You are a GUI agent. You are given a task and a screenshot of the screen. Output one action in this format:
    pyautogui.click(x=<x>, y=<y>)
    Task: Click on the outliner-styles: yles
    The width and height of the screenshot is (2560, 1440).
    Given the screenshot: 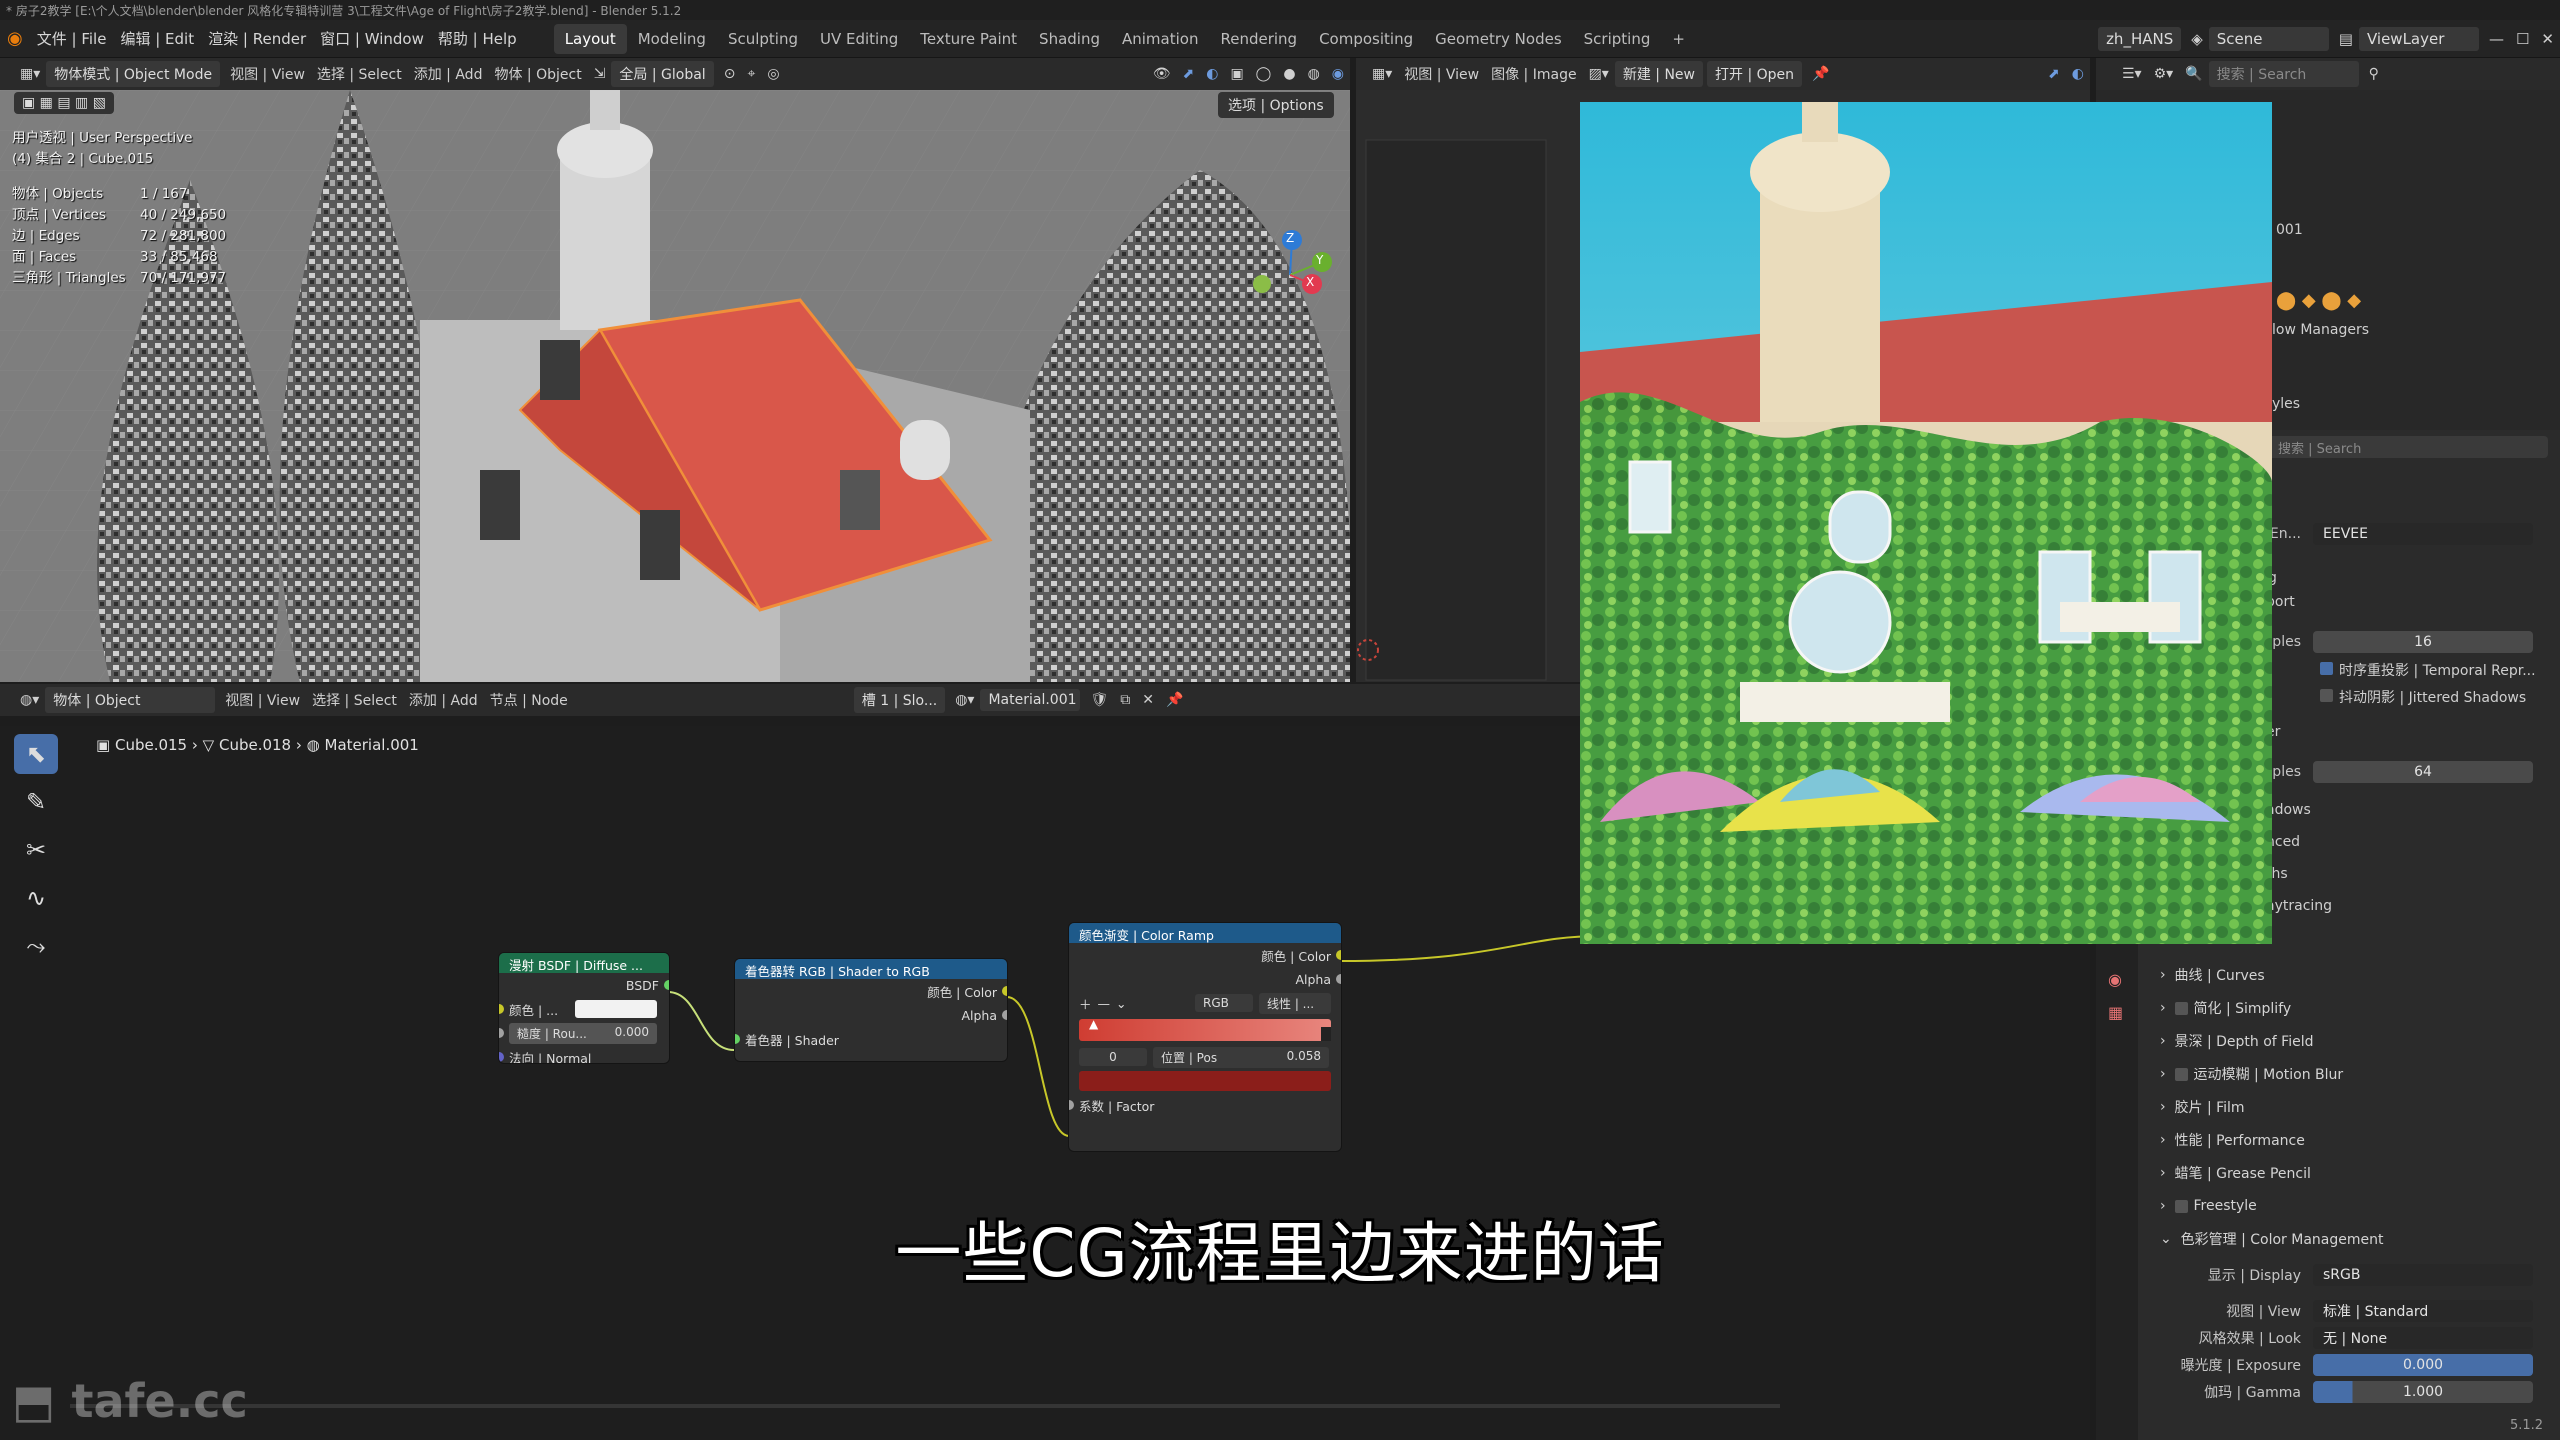 What is the action you would take?
    pyautogui.click(x=2286, y=404)
    